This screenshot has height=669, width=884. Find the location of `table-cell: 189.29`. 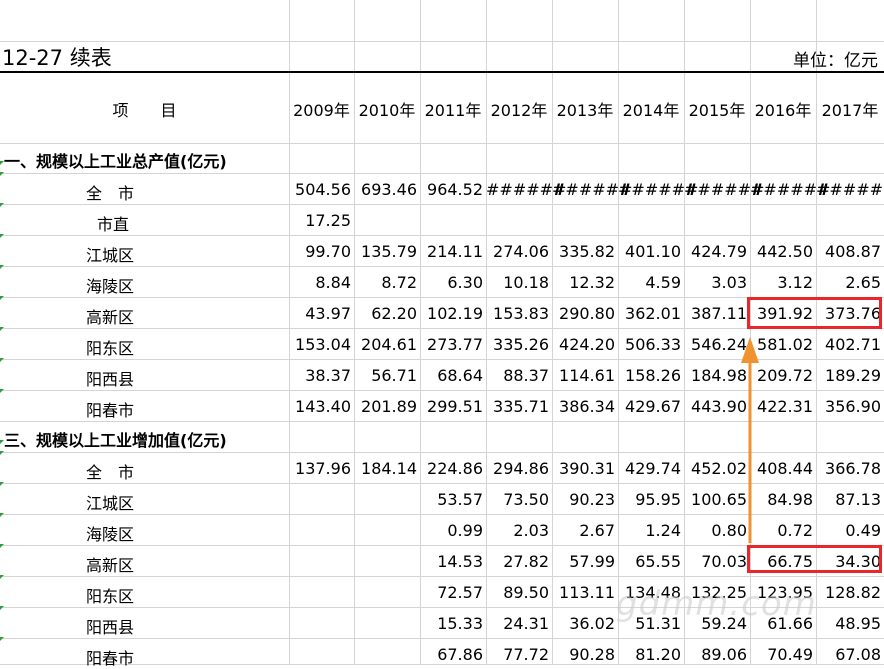

table-cell: 189.29 is located at coordinates (853, 375).